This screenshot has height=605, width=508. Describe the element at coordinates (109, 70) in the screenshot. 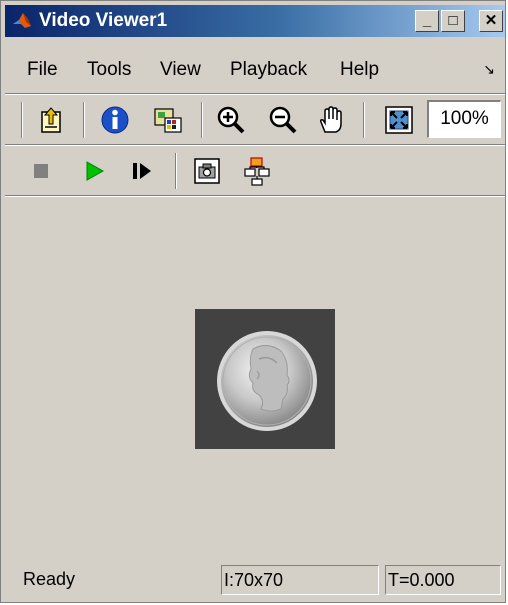

I see `menu-tools: Tools` at that location.